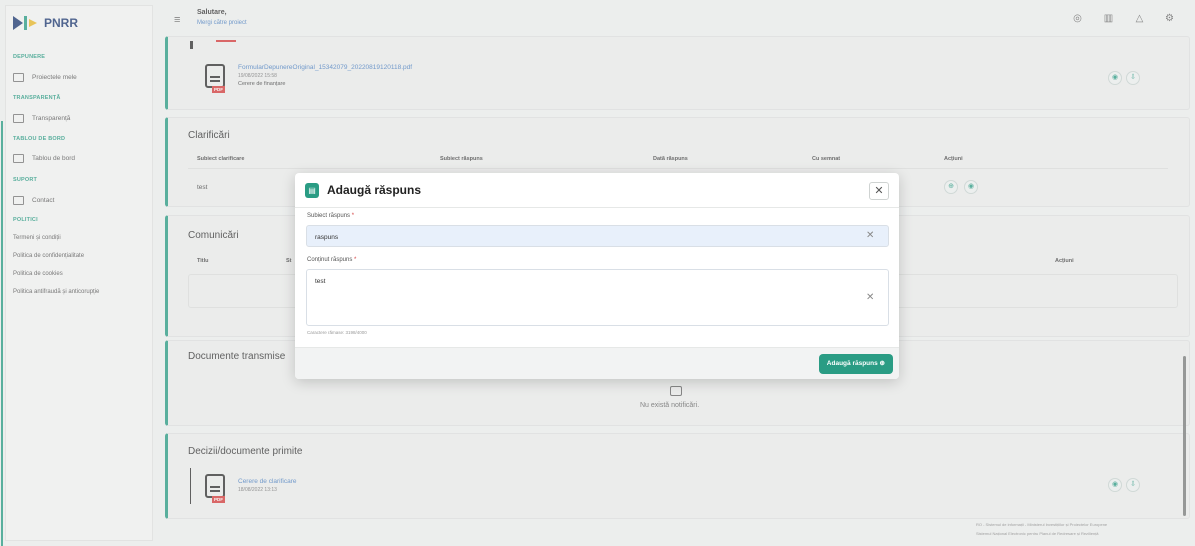 This screenshot has width=1195, height=546. I want to click on close-icon: ✕, so click(879, 191).